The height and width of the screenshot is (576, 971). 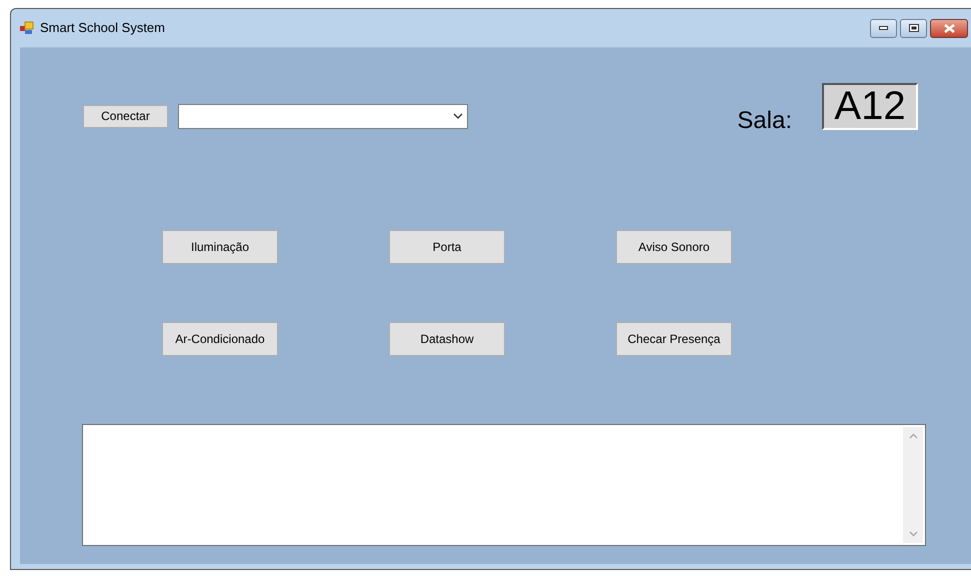 I want to click on maximize-button, so click(x=913, y=28).